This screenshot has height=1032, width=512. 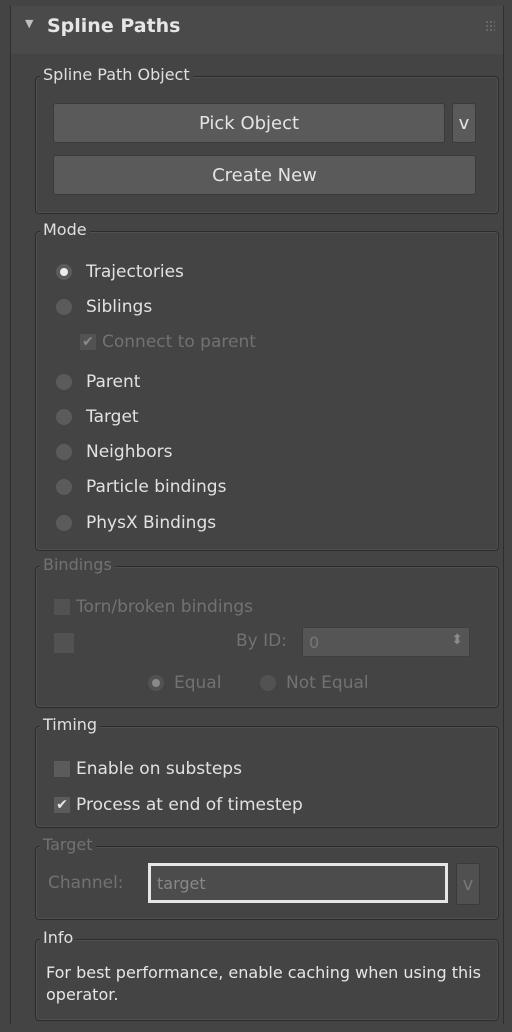 What do you see at coordinates (156, 487) in the screenshot?
I see `radio-label: Particle bindings` at bounding box center [156, 487].